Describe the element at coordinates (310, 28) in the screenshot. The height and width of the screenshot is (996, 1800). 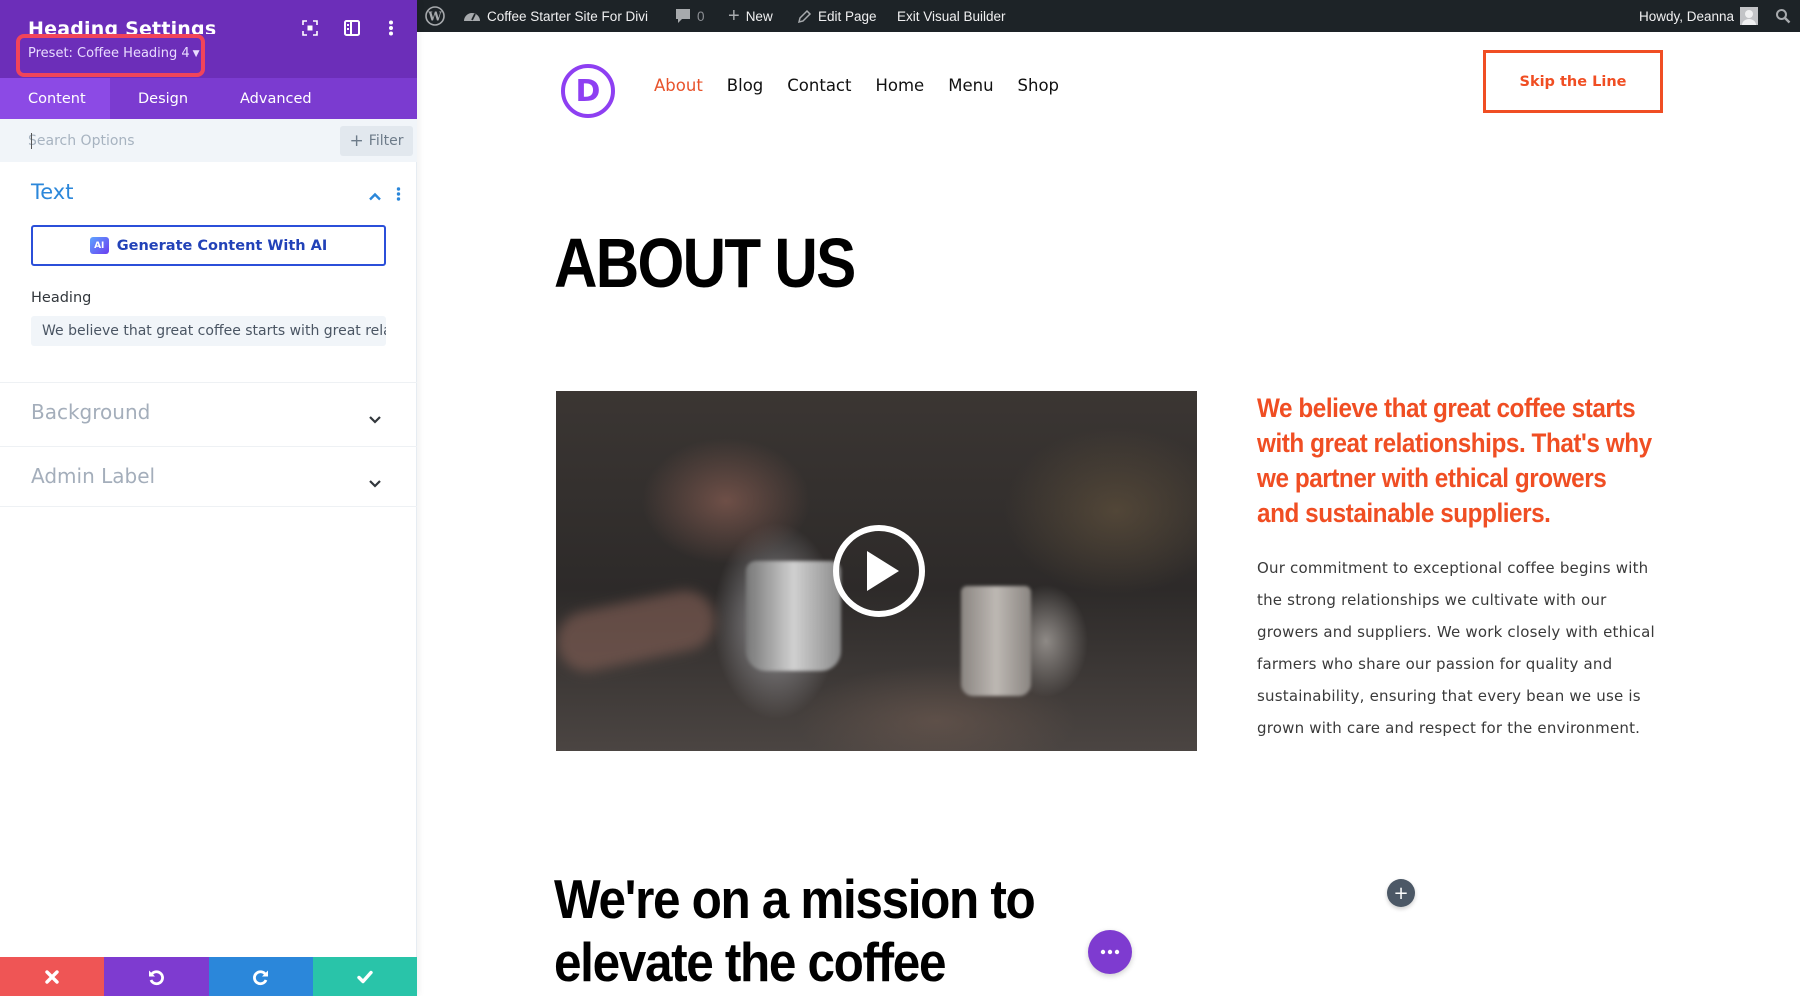
I see `focus-icon` at that location.